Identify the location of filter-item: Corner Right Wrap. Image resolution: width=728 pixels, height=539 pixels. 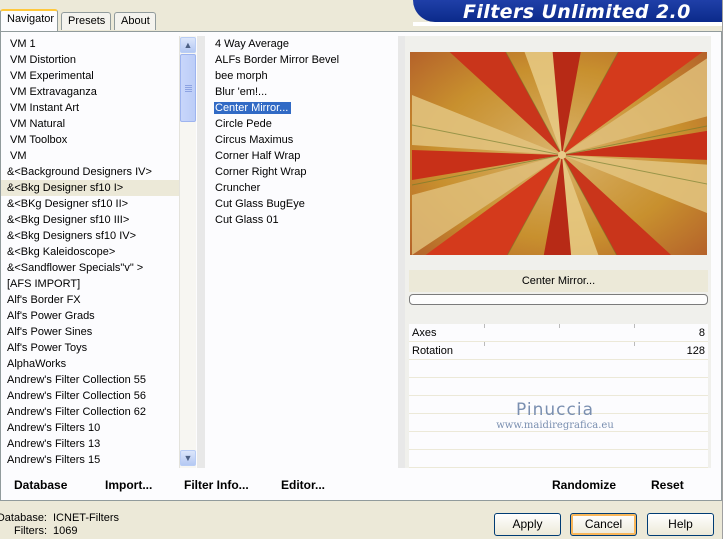
(302, 172).